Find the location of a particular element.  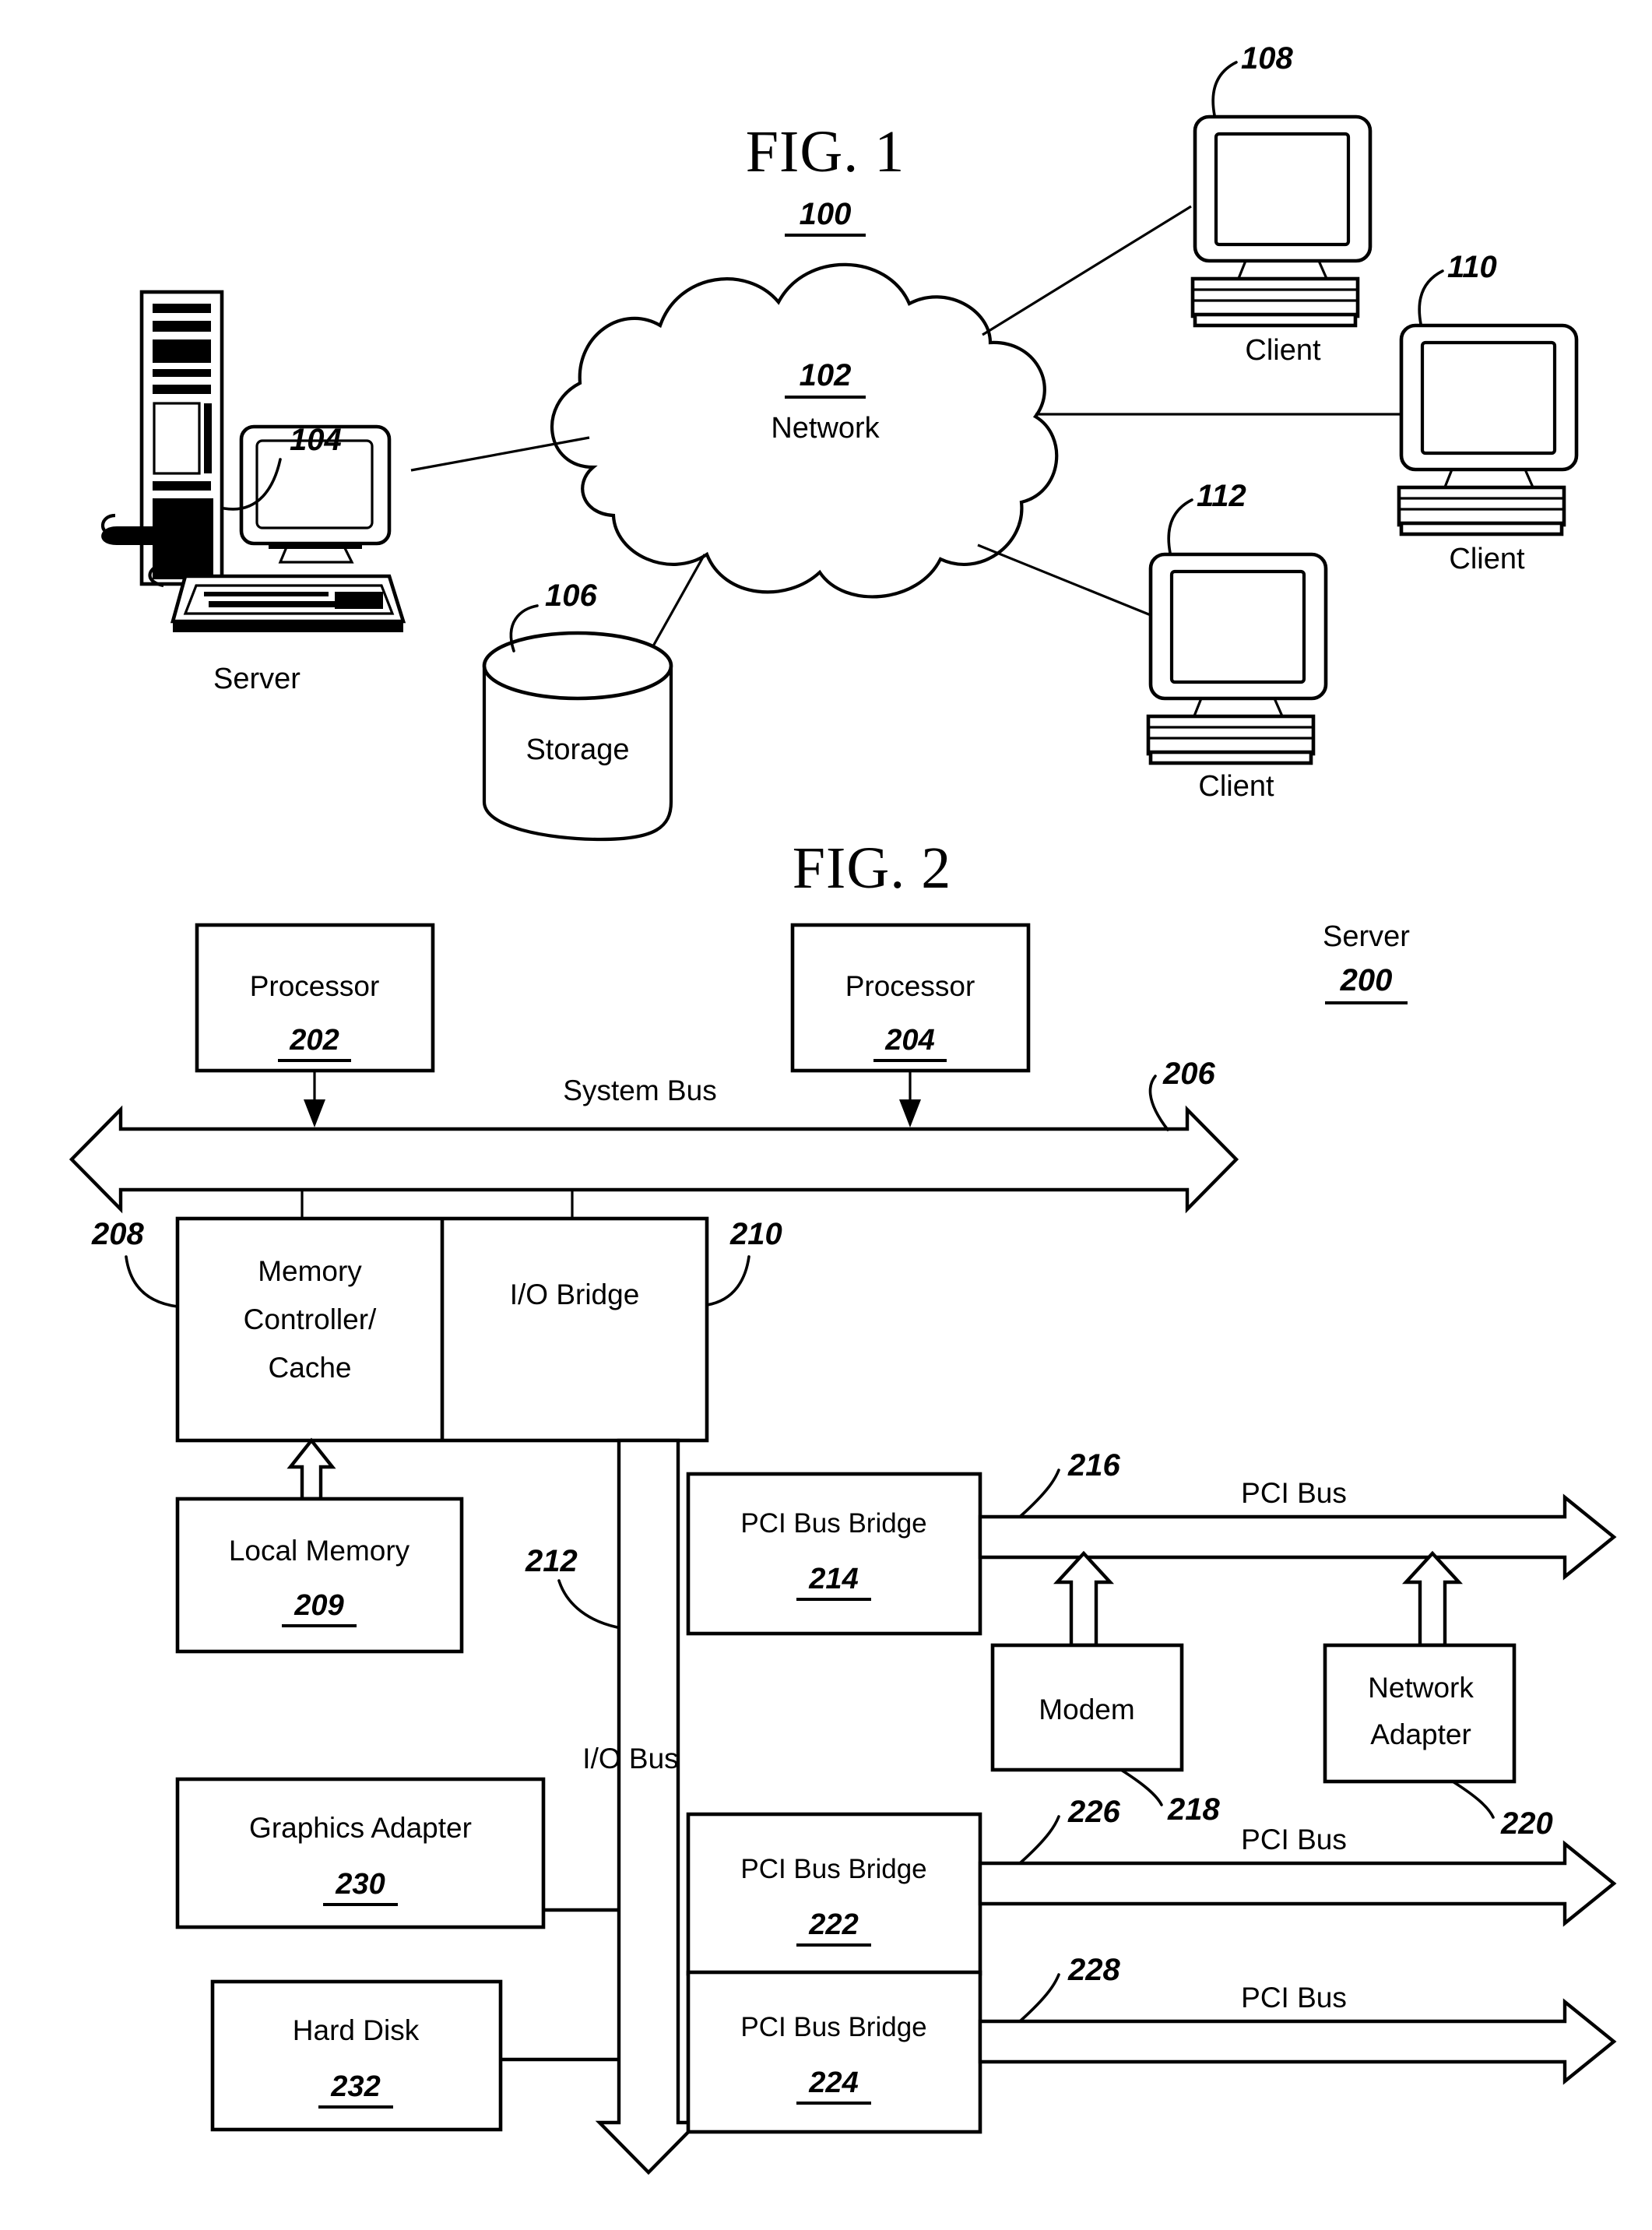

block-processor-204: Processor 204 is located at coordinates (910, 1025).